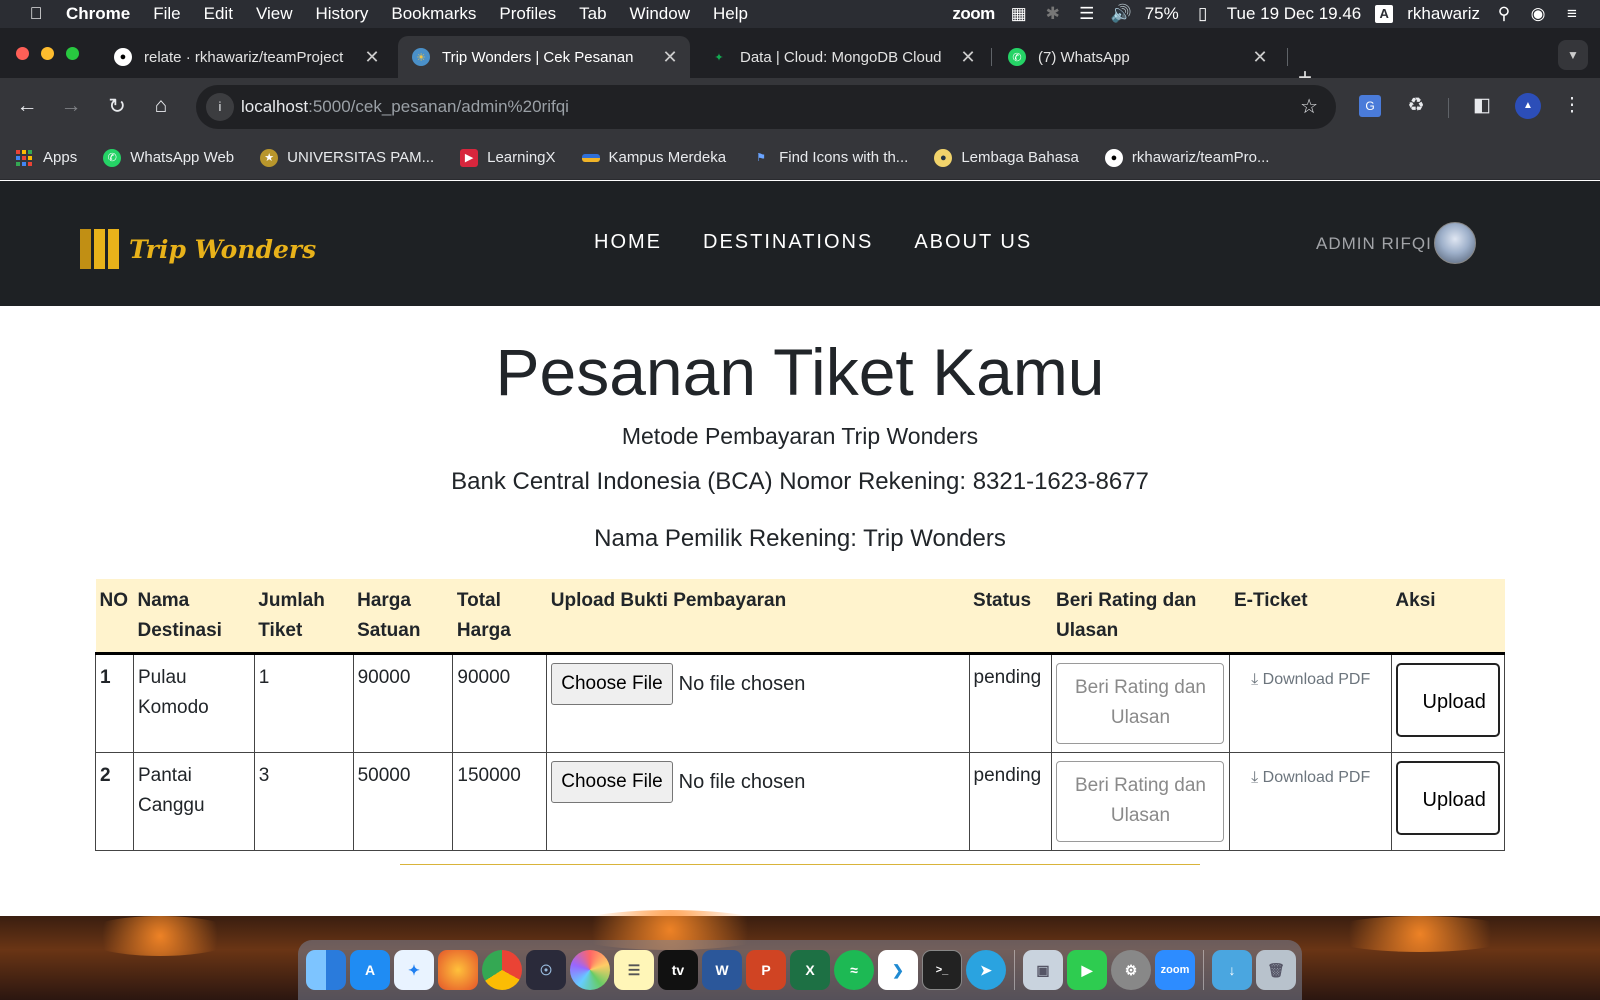  I want to click on back-icon: ←, so click(27, 106).